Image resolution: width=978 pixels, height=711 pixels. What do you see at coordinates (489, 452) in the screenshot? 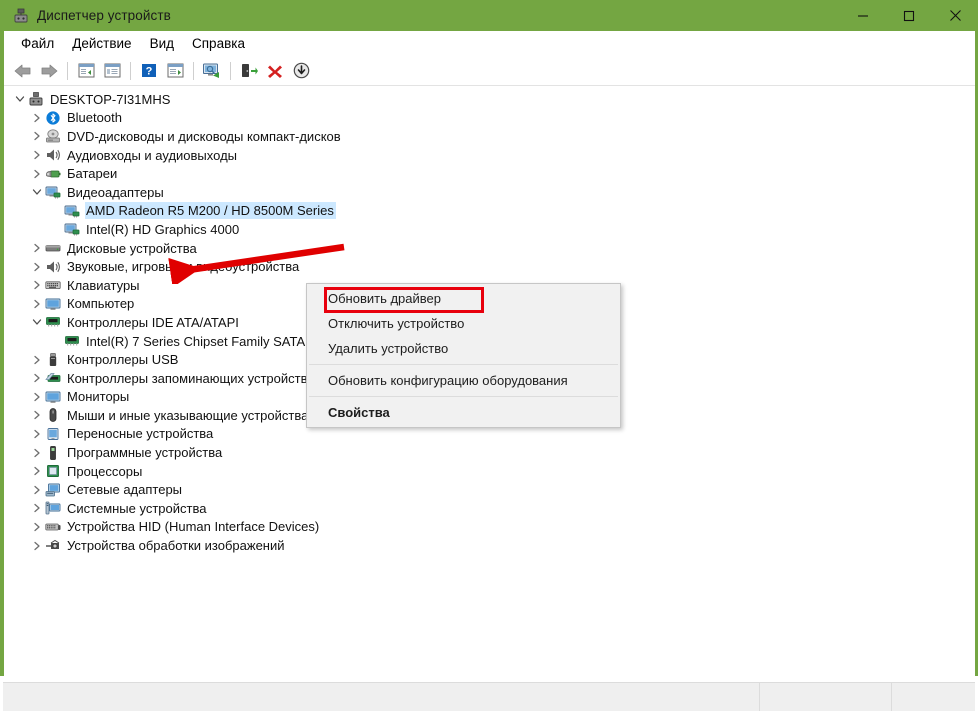
I see `tree-item-software-devices: Программные устройства` at bounding box center [489, 452].